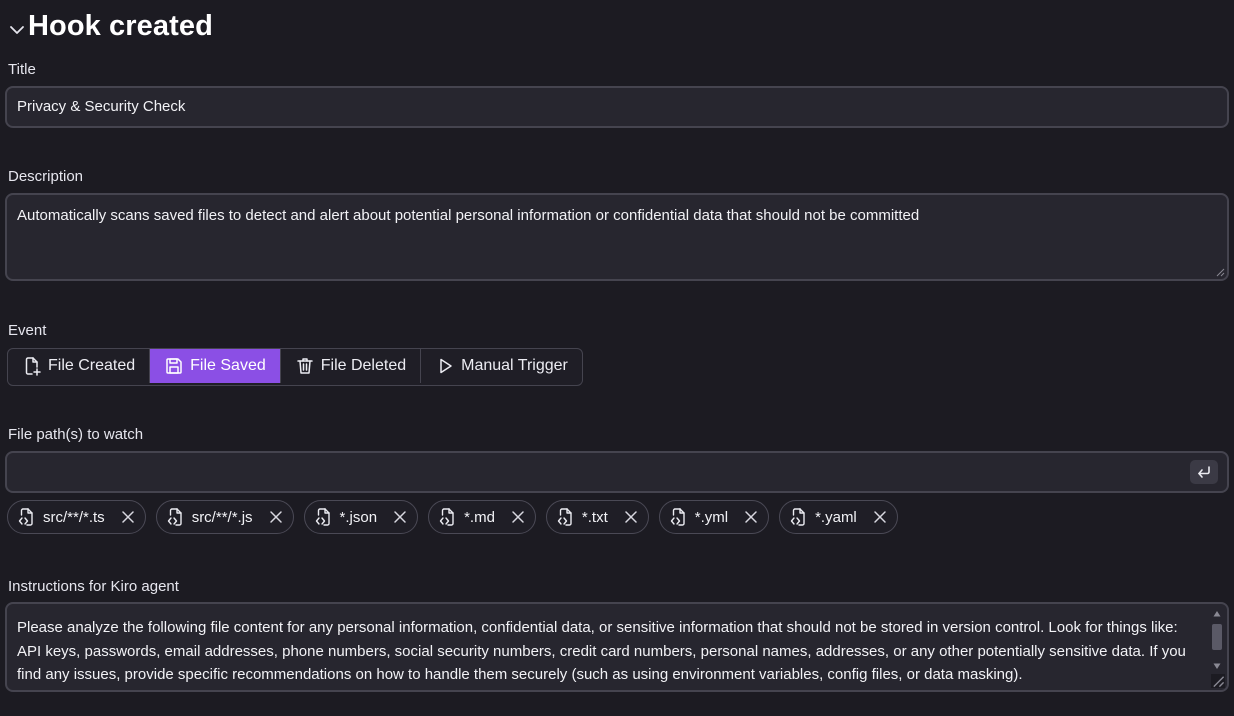 The width and height of the screenshot is (1234, 716). I want to click on event-file-created-button: File Created, so click(79, 366).